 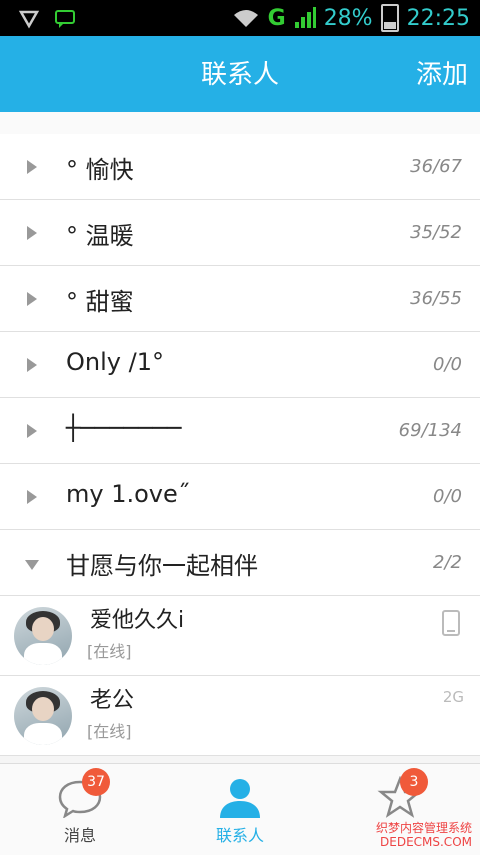 I want to click on contact-name: 爱他久久i, so click(x=137, y=620).